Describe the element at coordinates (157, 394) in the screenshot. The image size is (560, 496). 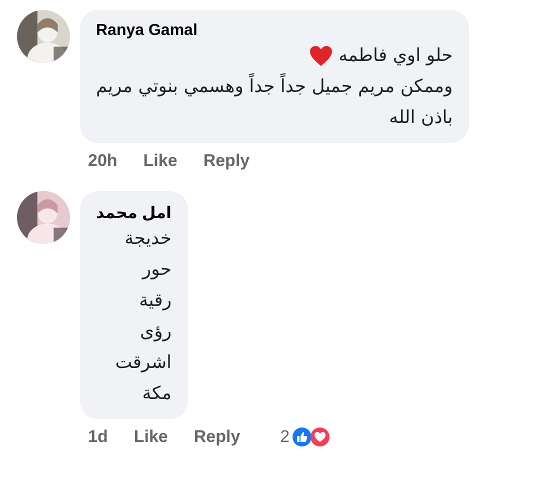
I see `comment-text: مكة` at that location.